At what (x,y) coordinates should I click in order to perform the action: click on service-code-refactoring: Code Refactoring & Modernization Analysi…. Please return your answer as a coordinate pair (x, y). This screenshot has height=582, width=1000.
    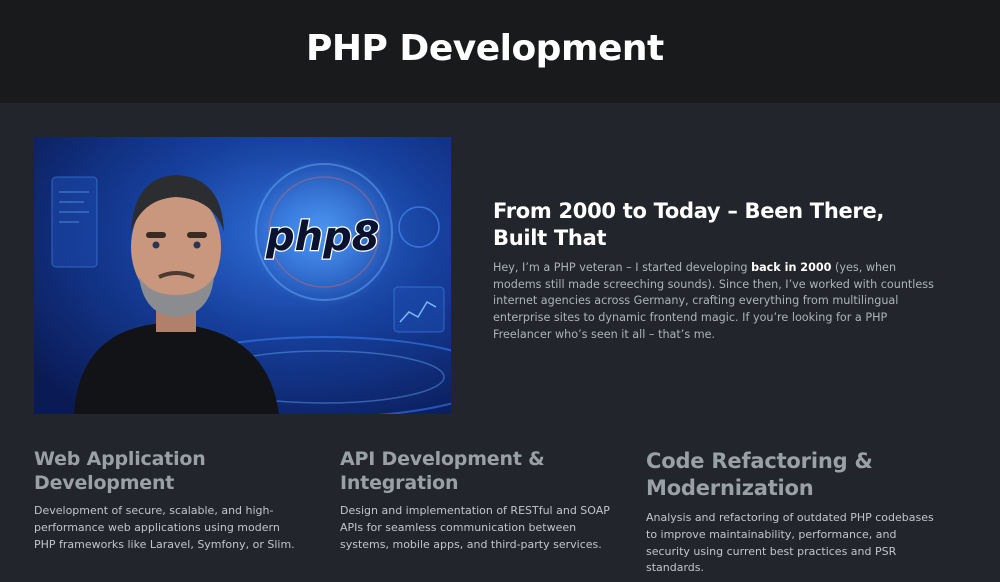
    Looking at the image, I should click on (791, 512).